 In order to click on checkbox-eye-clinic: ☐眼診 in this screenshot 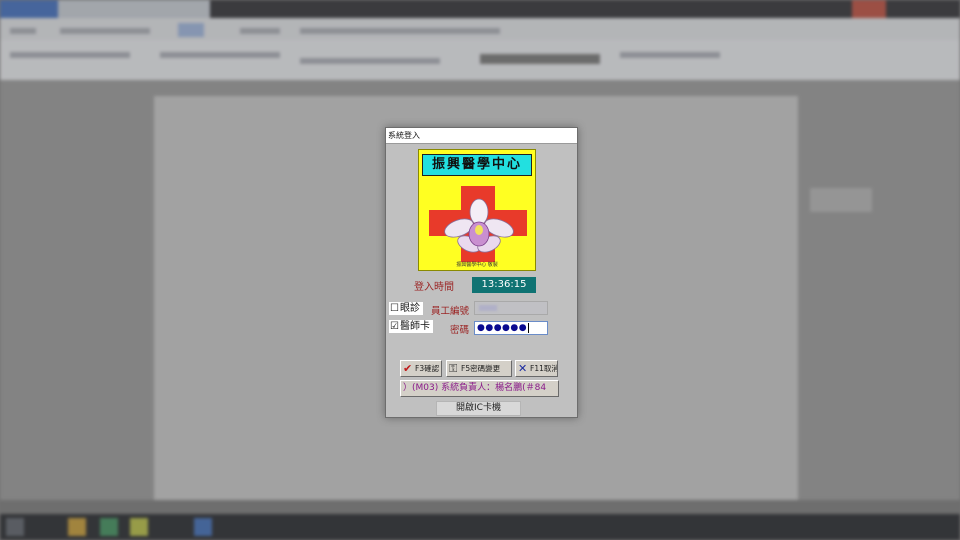, I will do `click(406, 308)`.